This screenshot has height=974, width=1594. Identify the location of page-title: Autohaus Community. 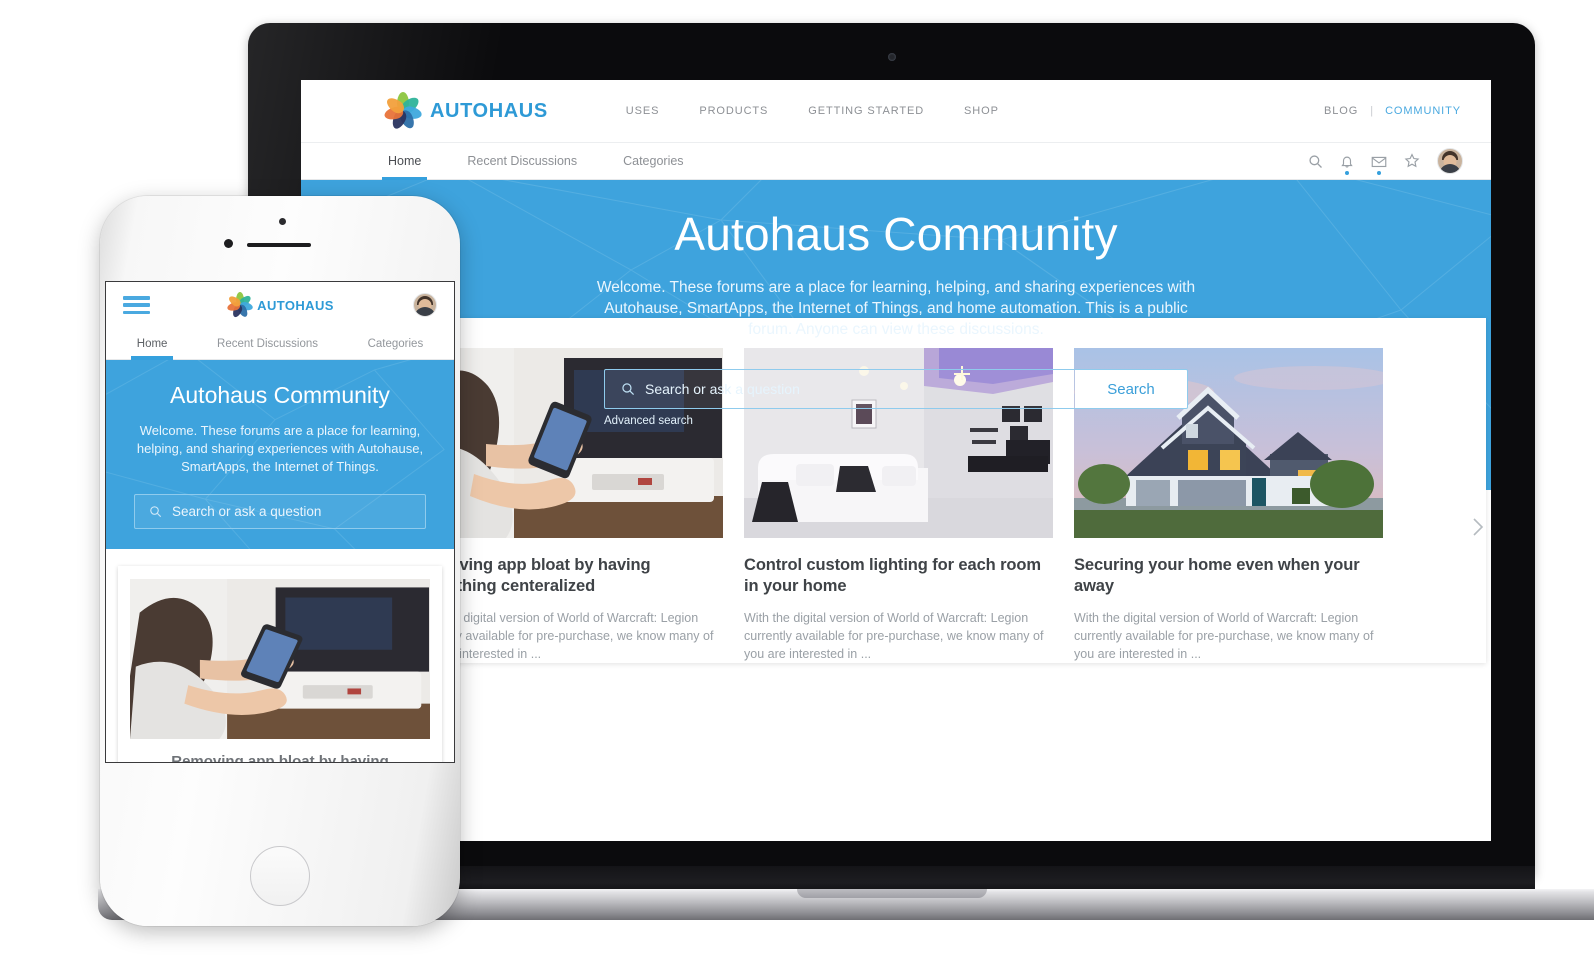
(896, 234).